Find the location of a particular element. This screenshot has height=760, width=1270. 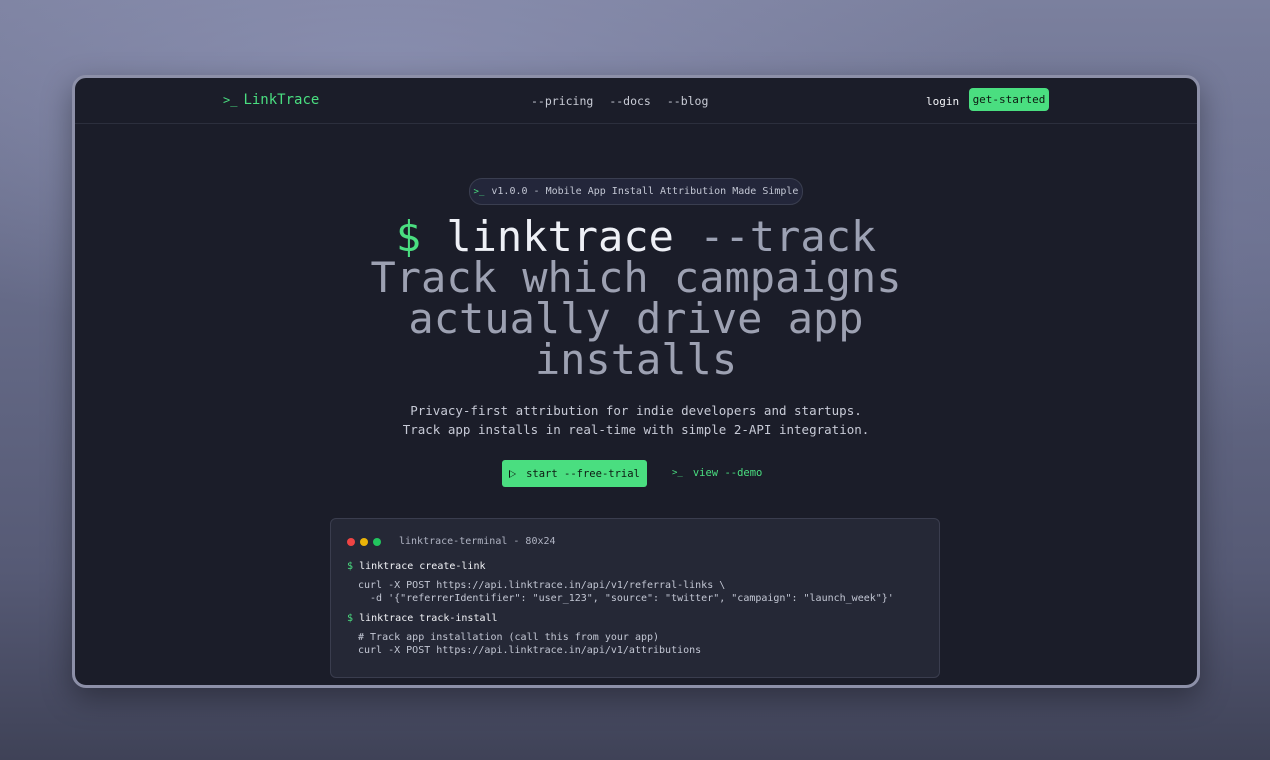

terminal-command-2: $ linktrace track-install is located at coordinates (422, 618).